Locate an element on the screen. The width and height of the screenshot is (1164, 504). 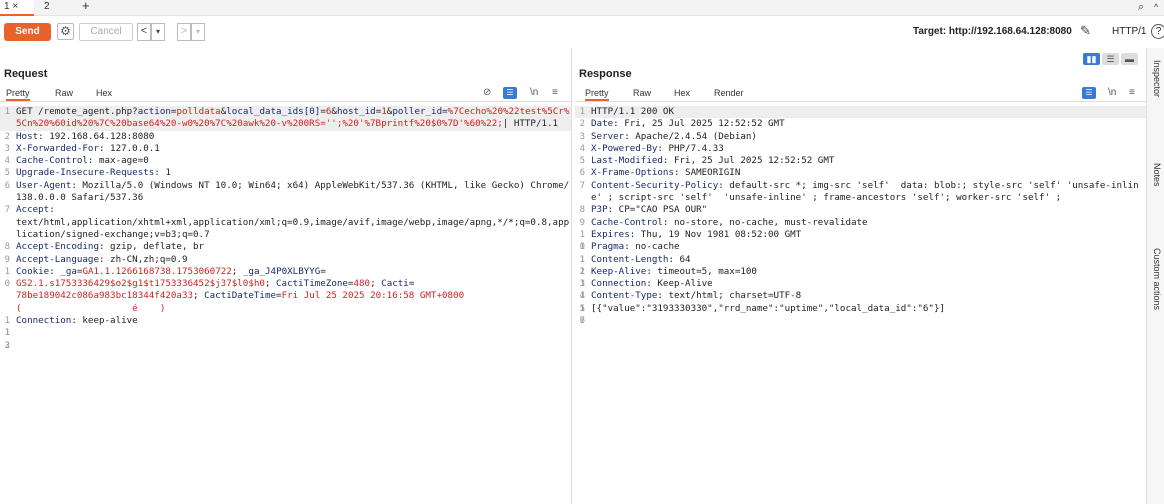
forward-history-dropdown: ▾ is located at coordinates (198, 32).